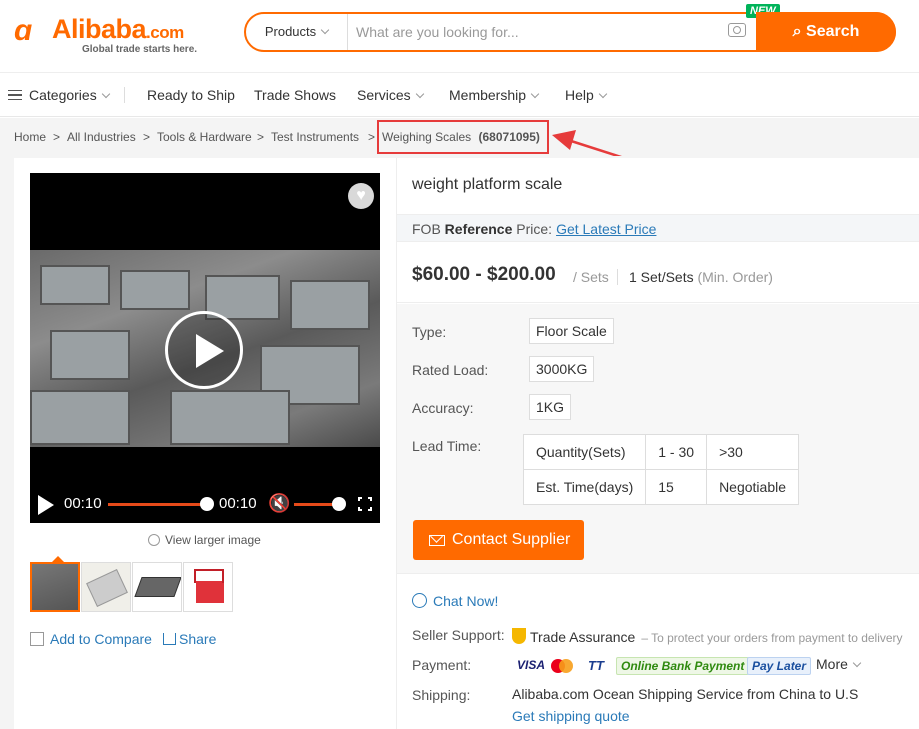  I want to click on nav-categories: Categories, so click(59, 95).